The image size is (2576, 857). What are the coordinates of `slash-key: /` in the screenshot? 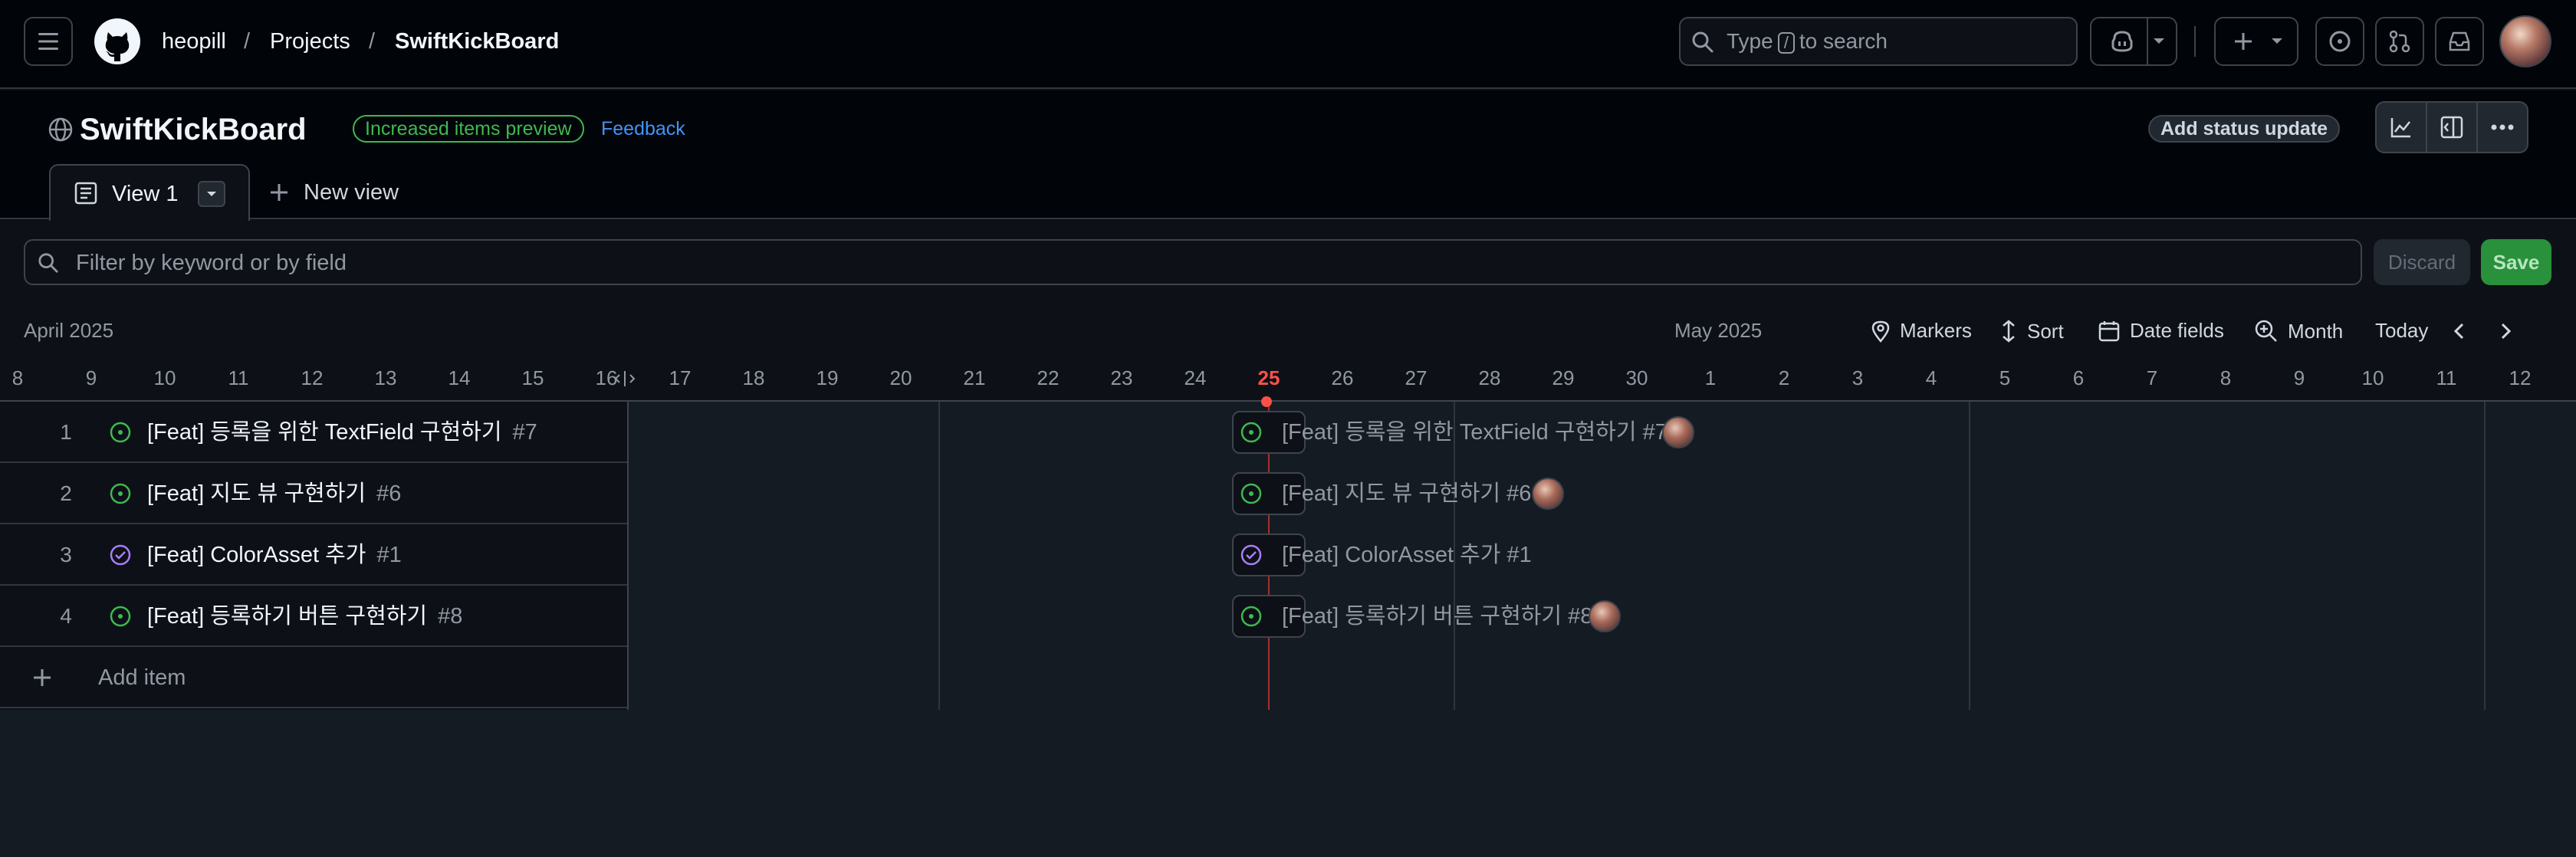 It's located at (1786, 43).